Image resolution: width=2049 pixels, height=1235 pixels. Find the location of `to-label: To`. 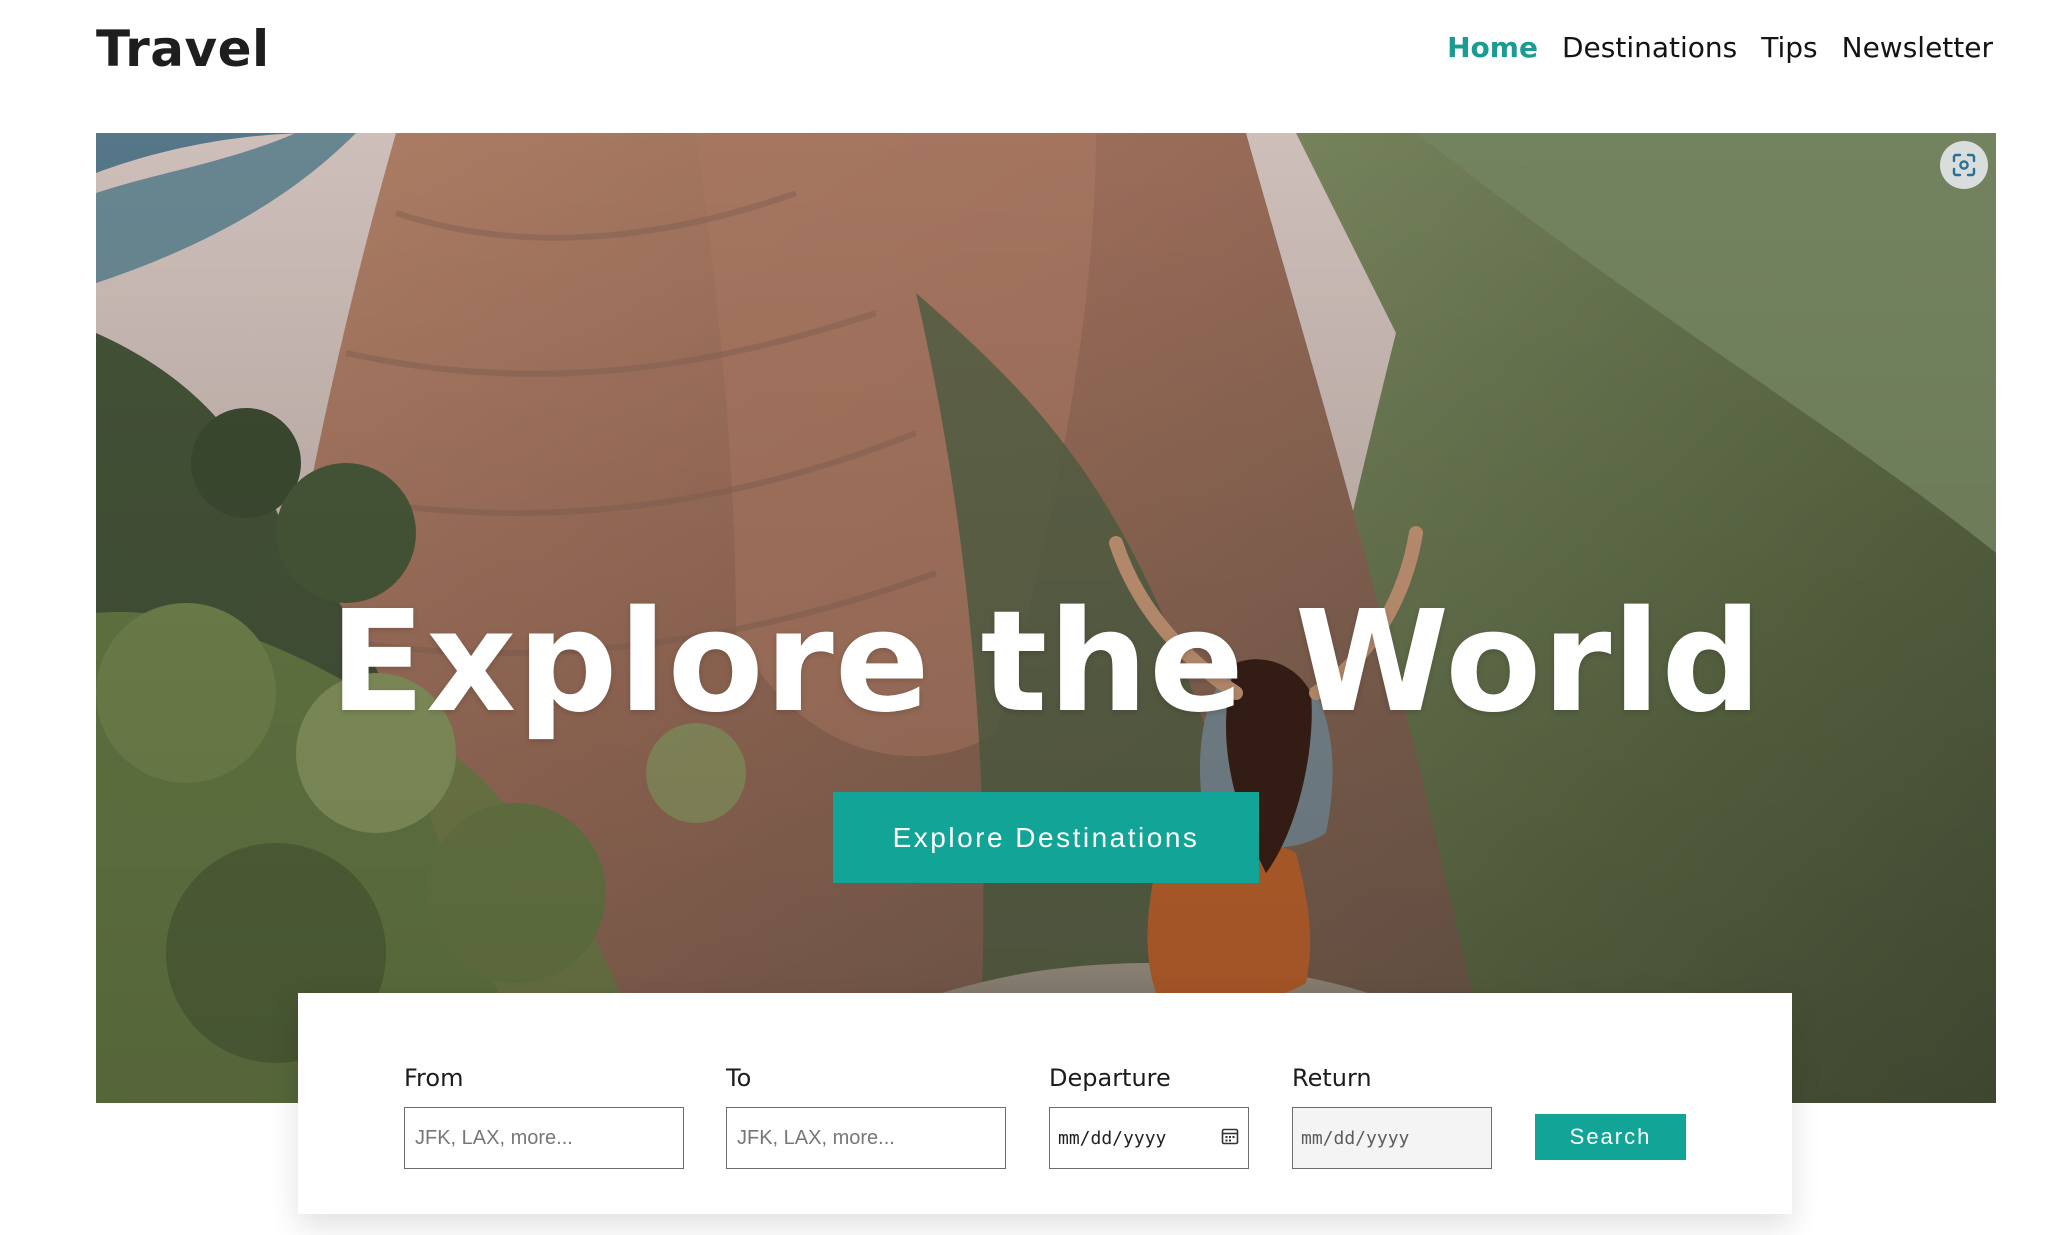

to-label: To is located at coordinates (739, 1078).